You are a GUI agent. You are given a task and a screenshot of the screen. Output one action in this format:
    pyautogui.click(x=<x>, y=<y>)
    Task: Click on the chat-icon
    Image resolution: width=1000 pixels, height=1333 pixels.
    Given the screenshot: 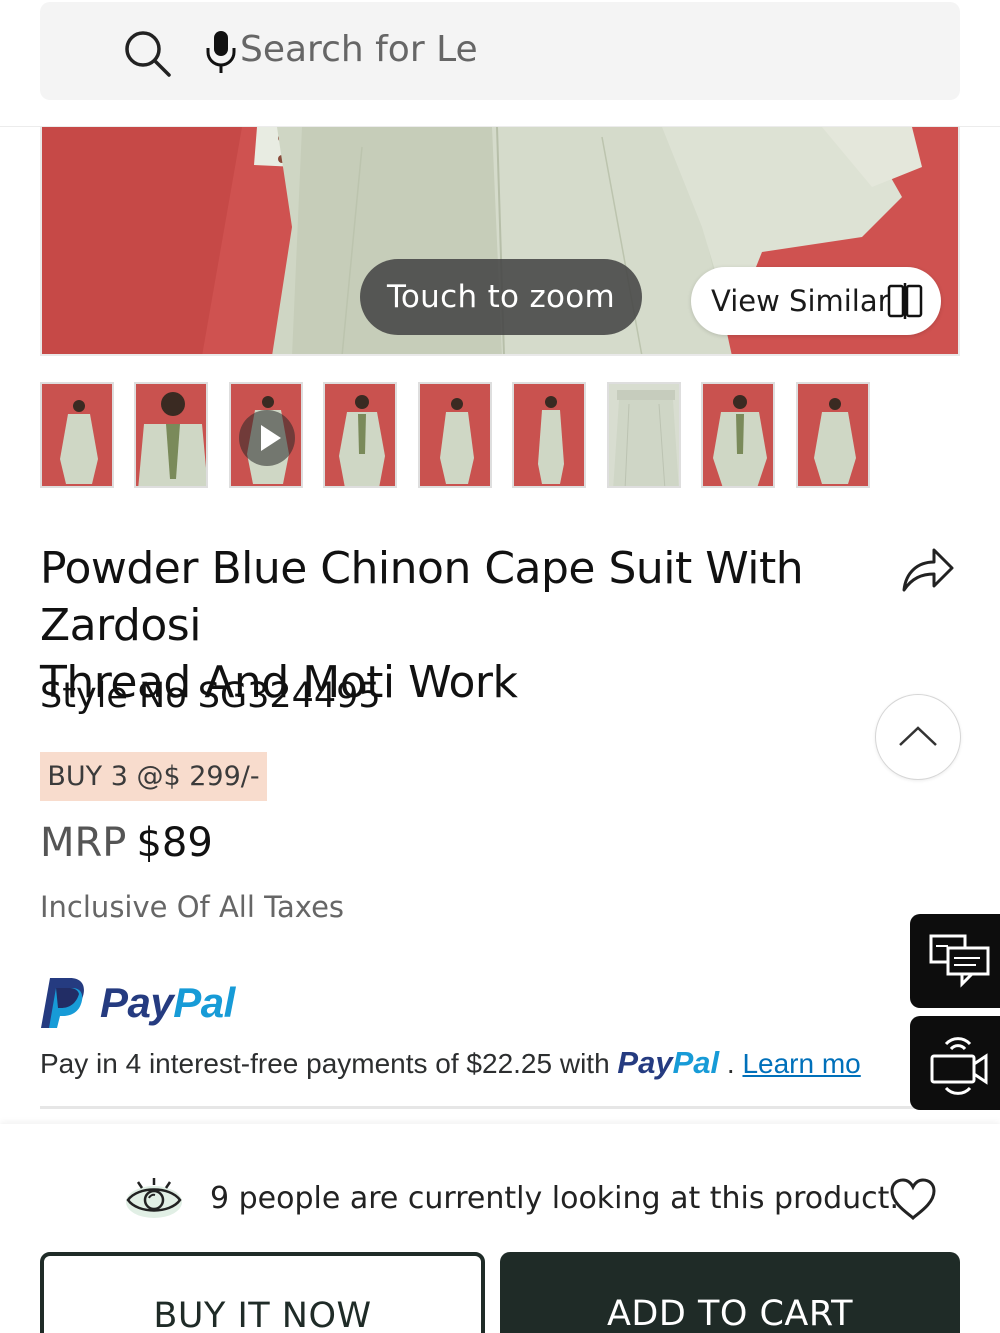 What is the action you would take?
    pyautogui.click(x=959, y=961)
    